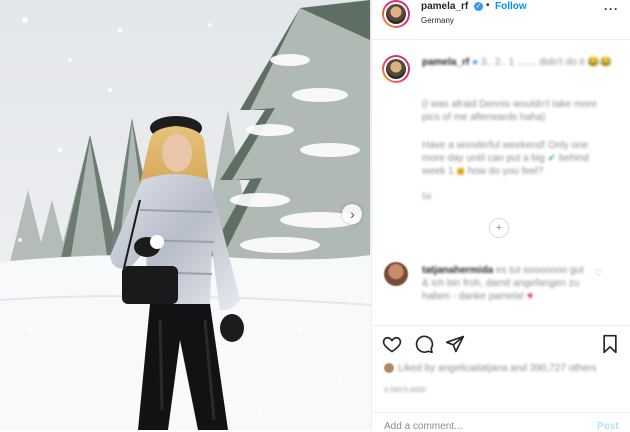  Describe the element at coordinates (610, 344) in the screenshot. I see `save-bookmark-icon` at that location.